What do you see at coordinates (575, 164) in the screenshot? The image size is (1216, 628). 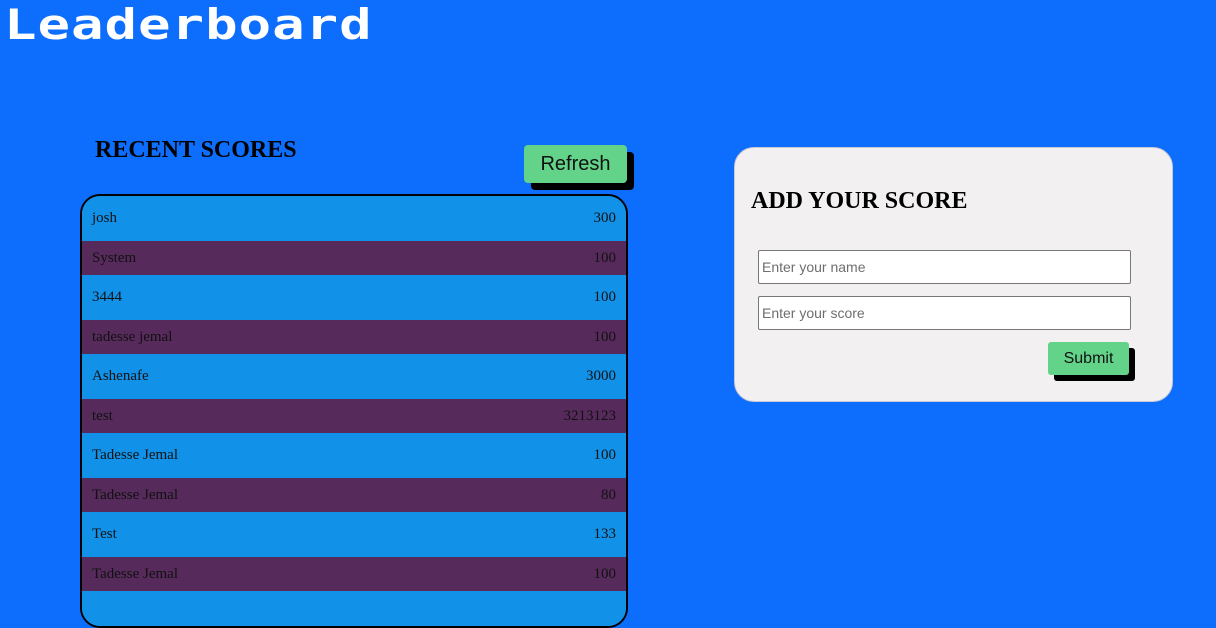 I see `refresh-button: Refresh` at bounding box center [575, 164].